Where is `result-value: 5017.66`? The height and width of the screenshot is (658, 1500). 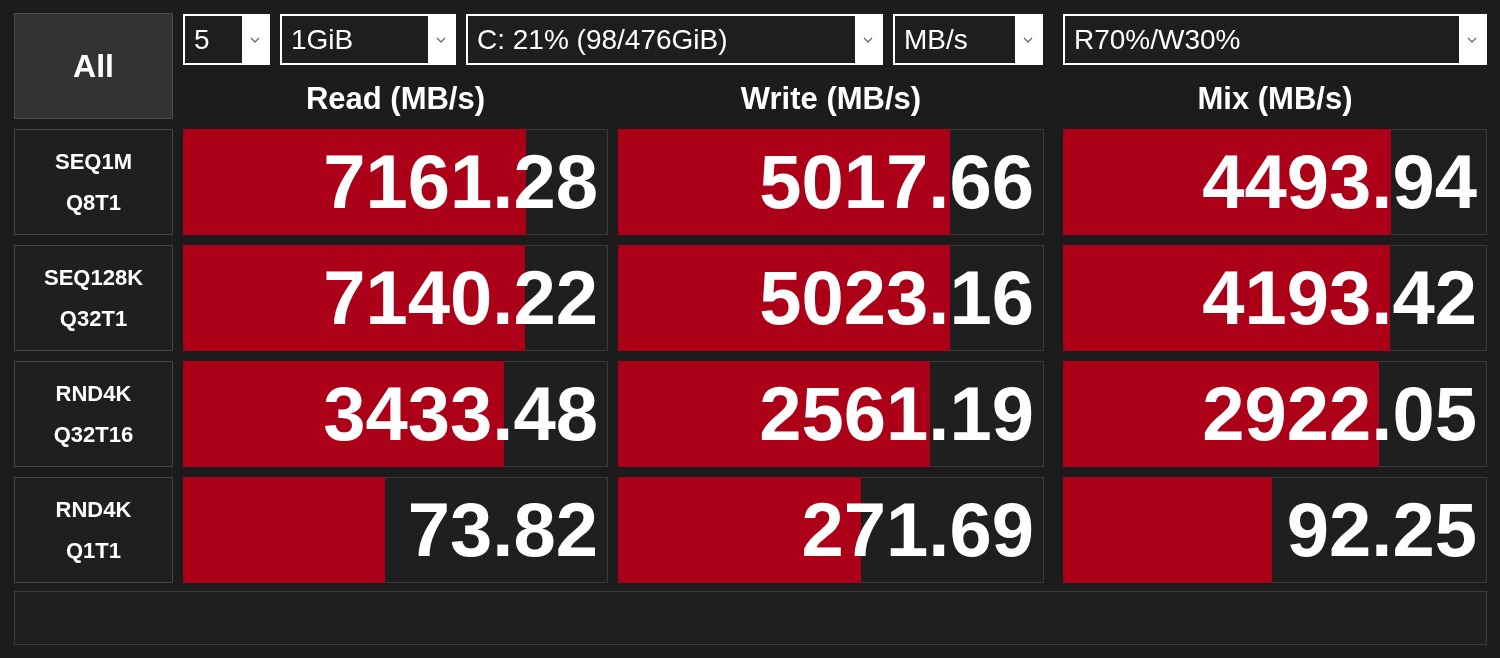 result-value: 5017.66 is located at coordinates (896, 182).